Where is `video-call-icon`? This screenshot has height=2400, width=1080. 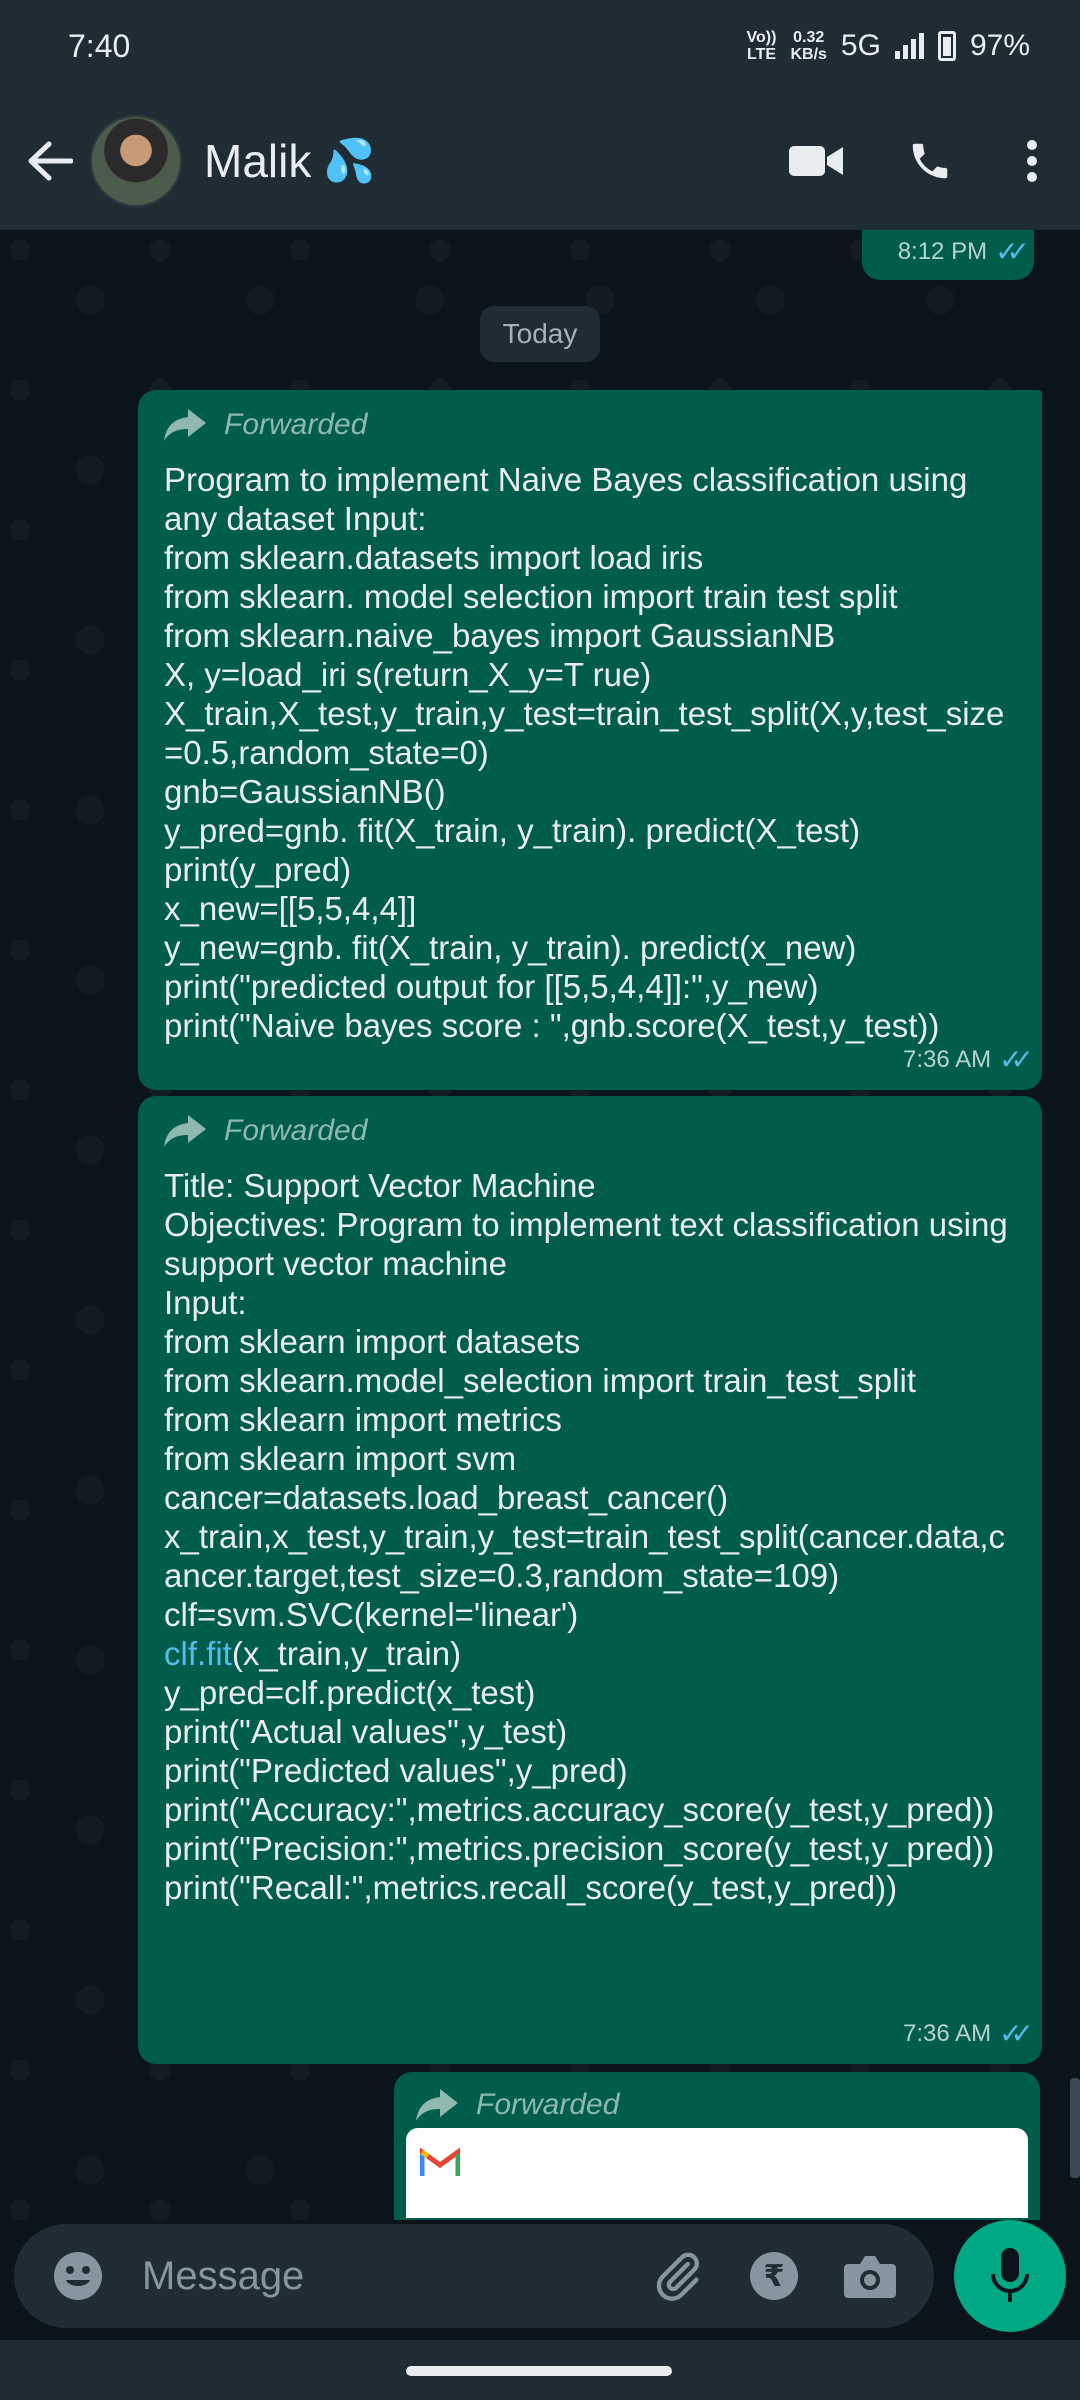 video-call-icon is located at coordinates (816, 161).